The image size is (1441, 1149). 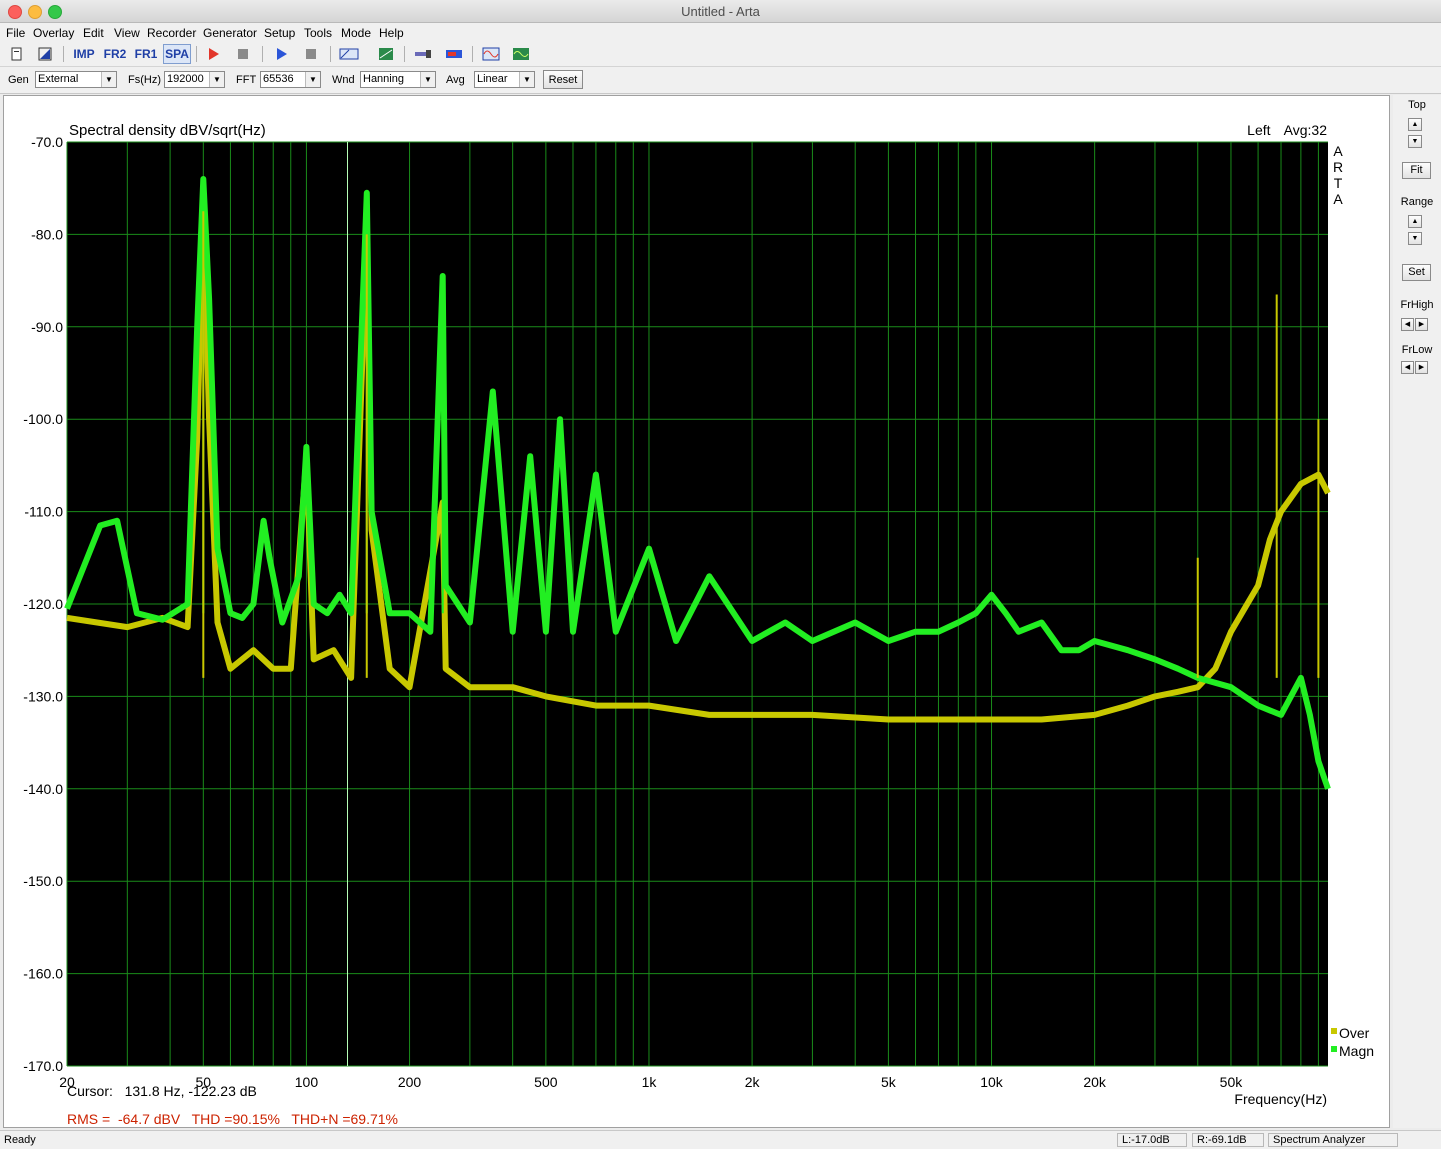 What do you see at coordinates (144, 80) in the screenshot?
I see `fs-label: Fs(Hz)` at bounding box center [144, 80].